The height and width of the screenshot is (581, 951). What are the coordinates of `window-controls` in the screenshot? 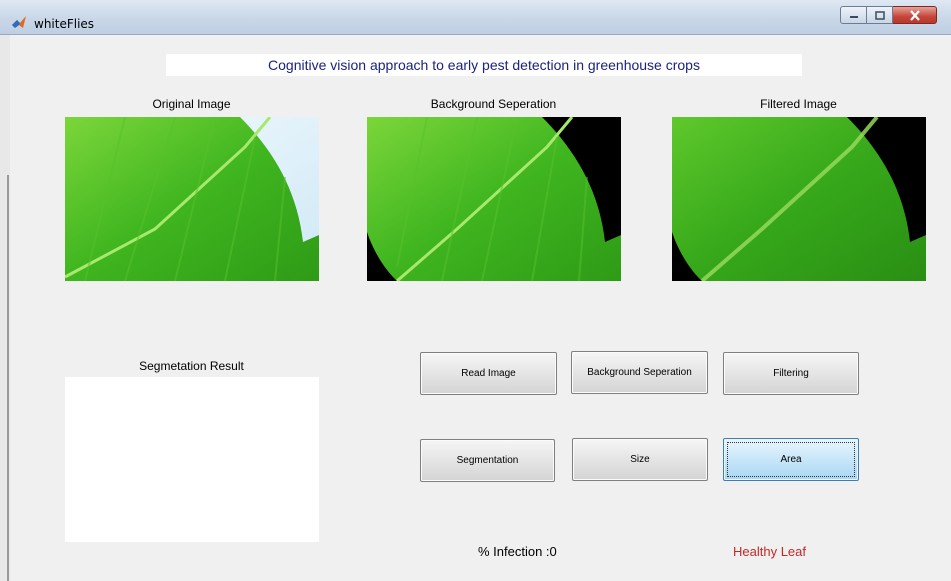 It's located at (888, 16).